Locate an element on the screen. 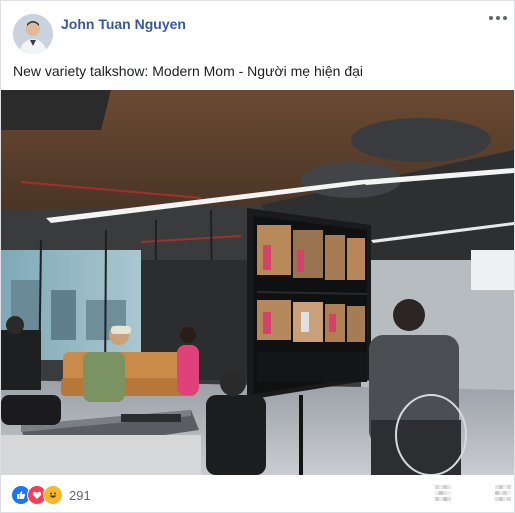 The image size is (515, 513). ellipsis-icon is located at coordinates (498, 18).